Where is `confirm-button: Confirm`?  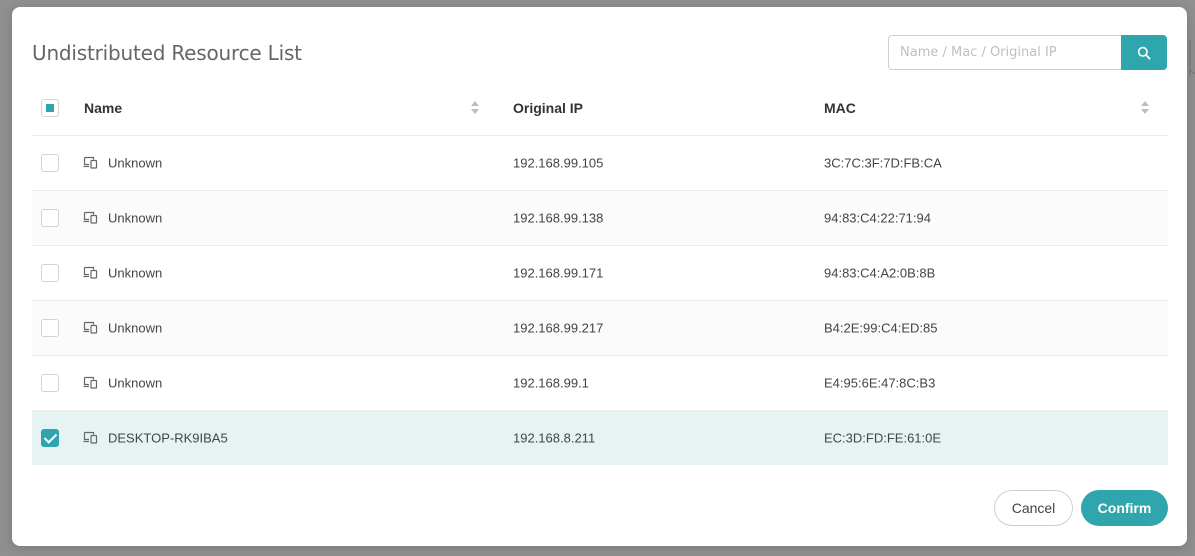
confirm-button: Confirm is located at coordinates (1124, 508).